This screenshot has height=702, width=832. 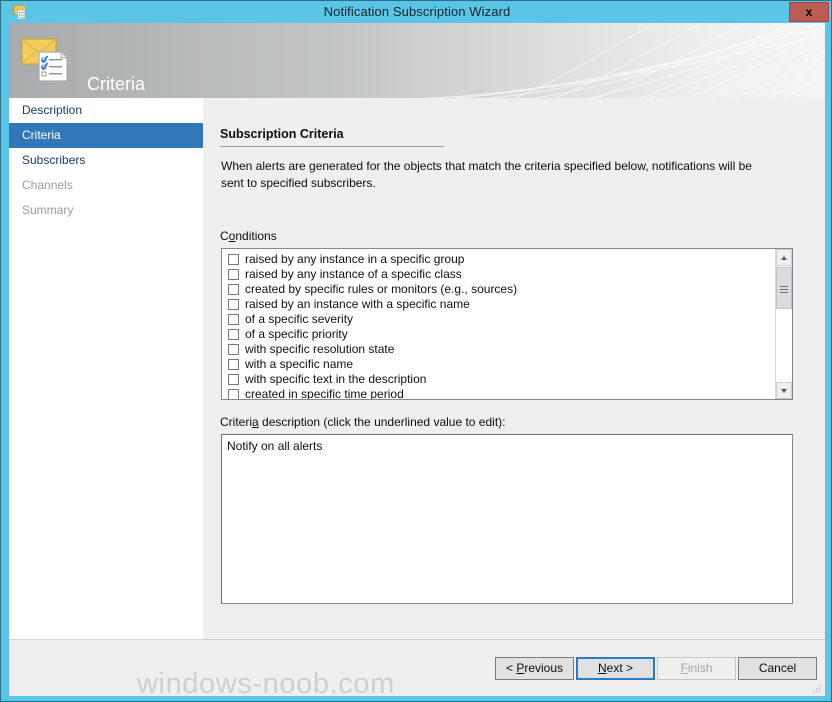 I want to click on section-divider, so click(x=332, y=146).